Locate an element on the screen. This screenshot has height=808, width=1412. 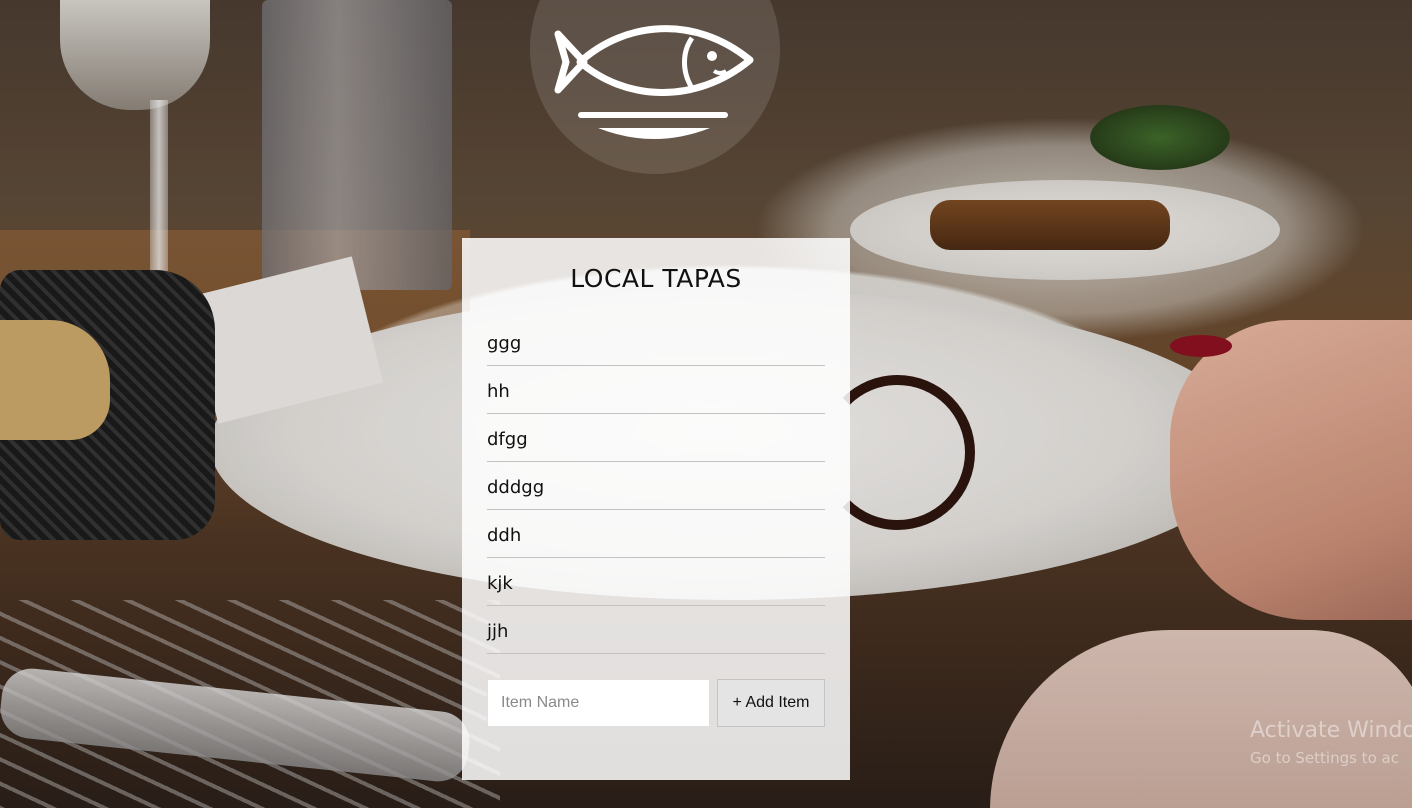
list-item: kjk is located at coordinates (656, 582).